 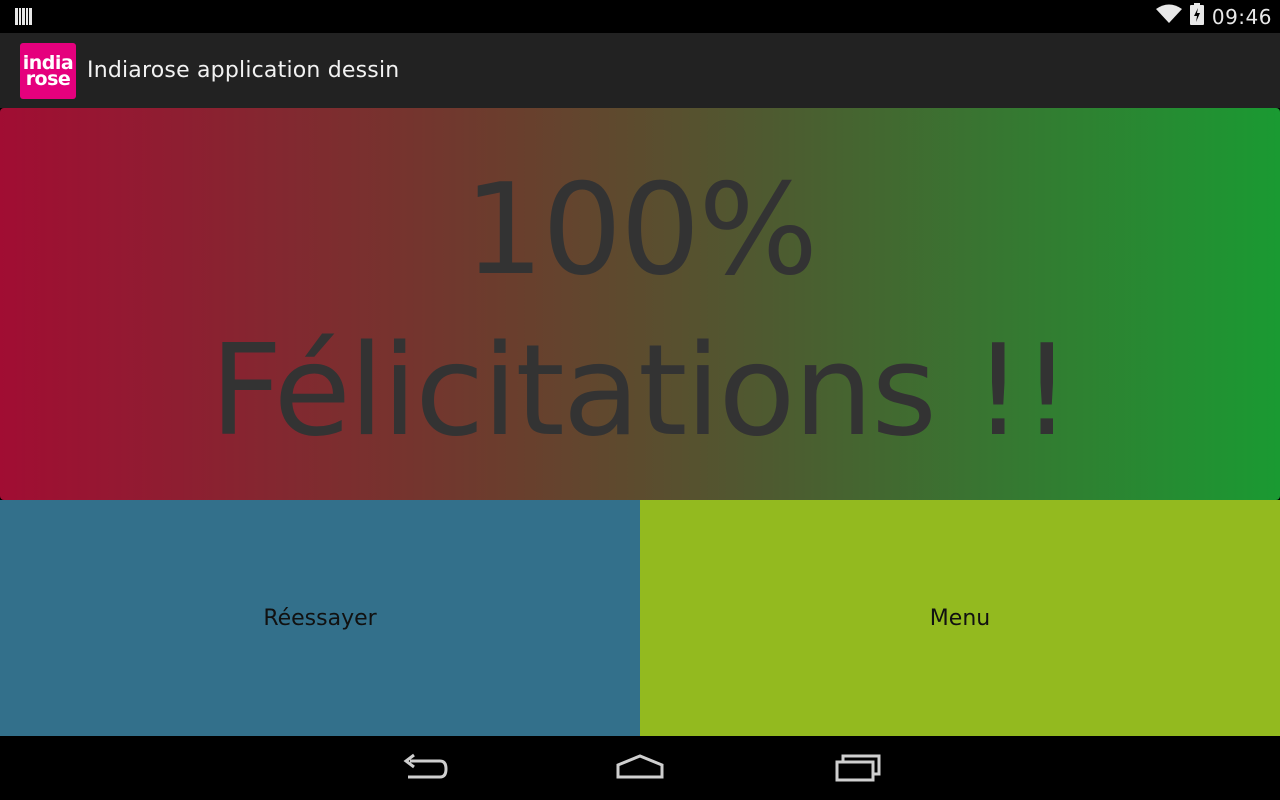 I want to click on status-clock: 09:46, so click(x=1241, y=16).